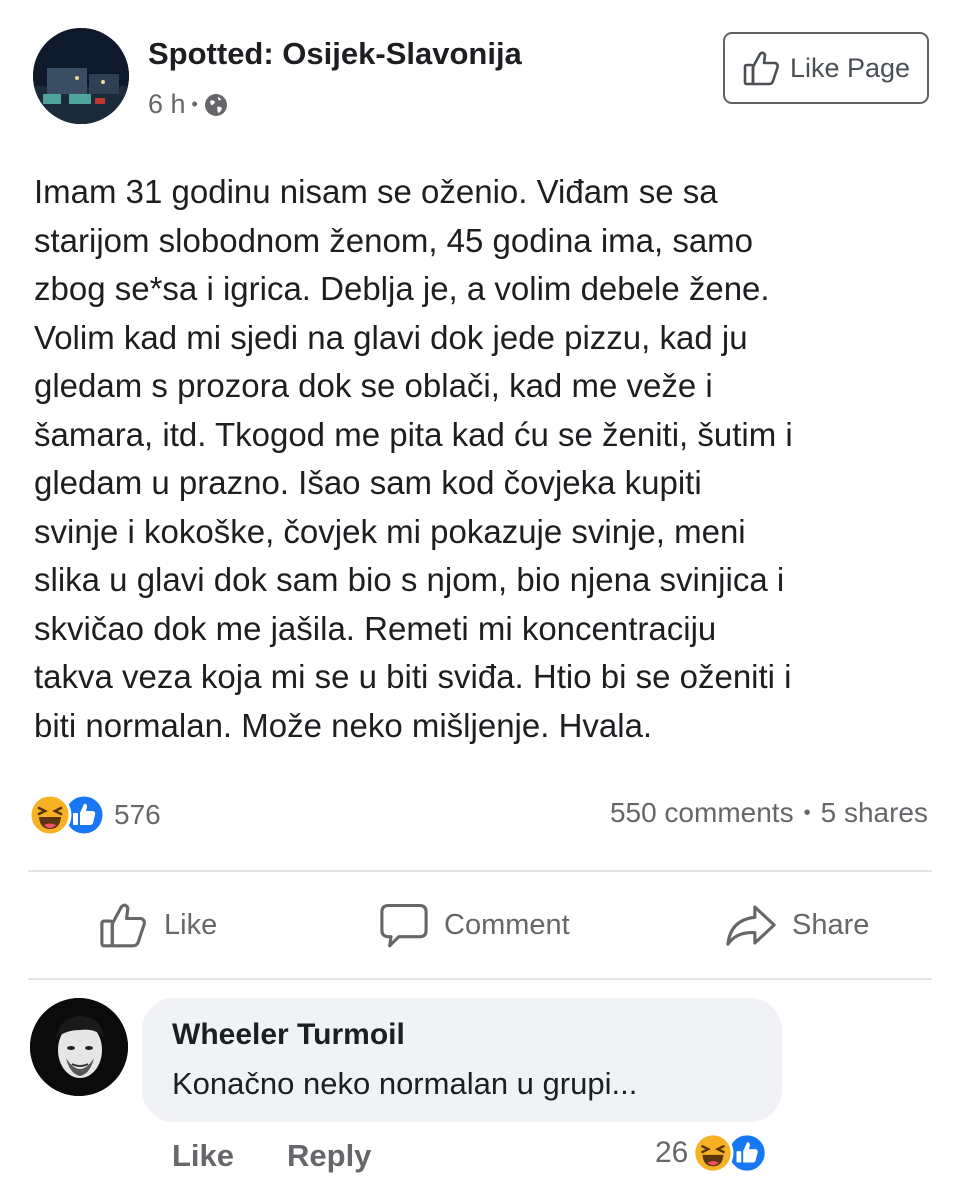 The width and height of the screenshot is (960, 1200). I want to click on share-button: Share, so click(796, 925).